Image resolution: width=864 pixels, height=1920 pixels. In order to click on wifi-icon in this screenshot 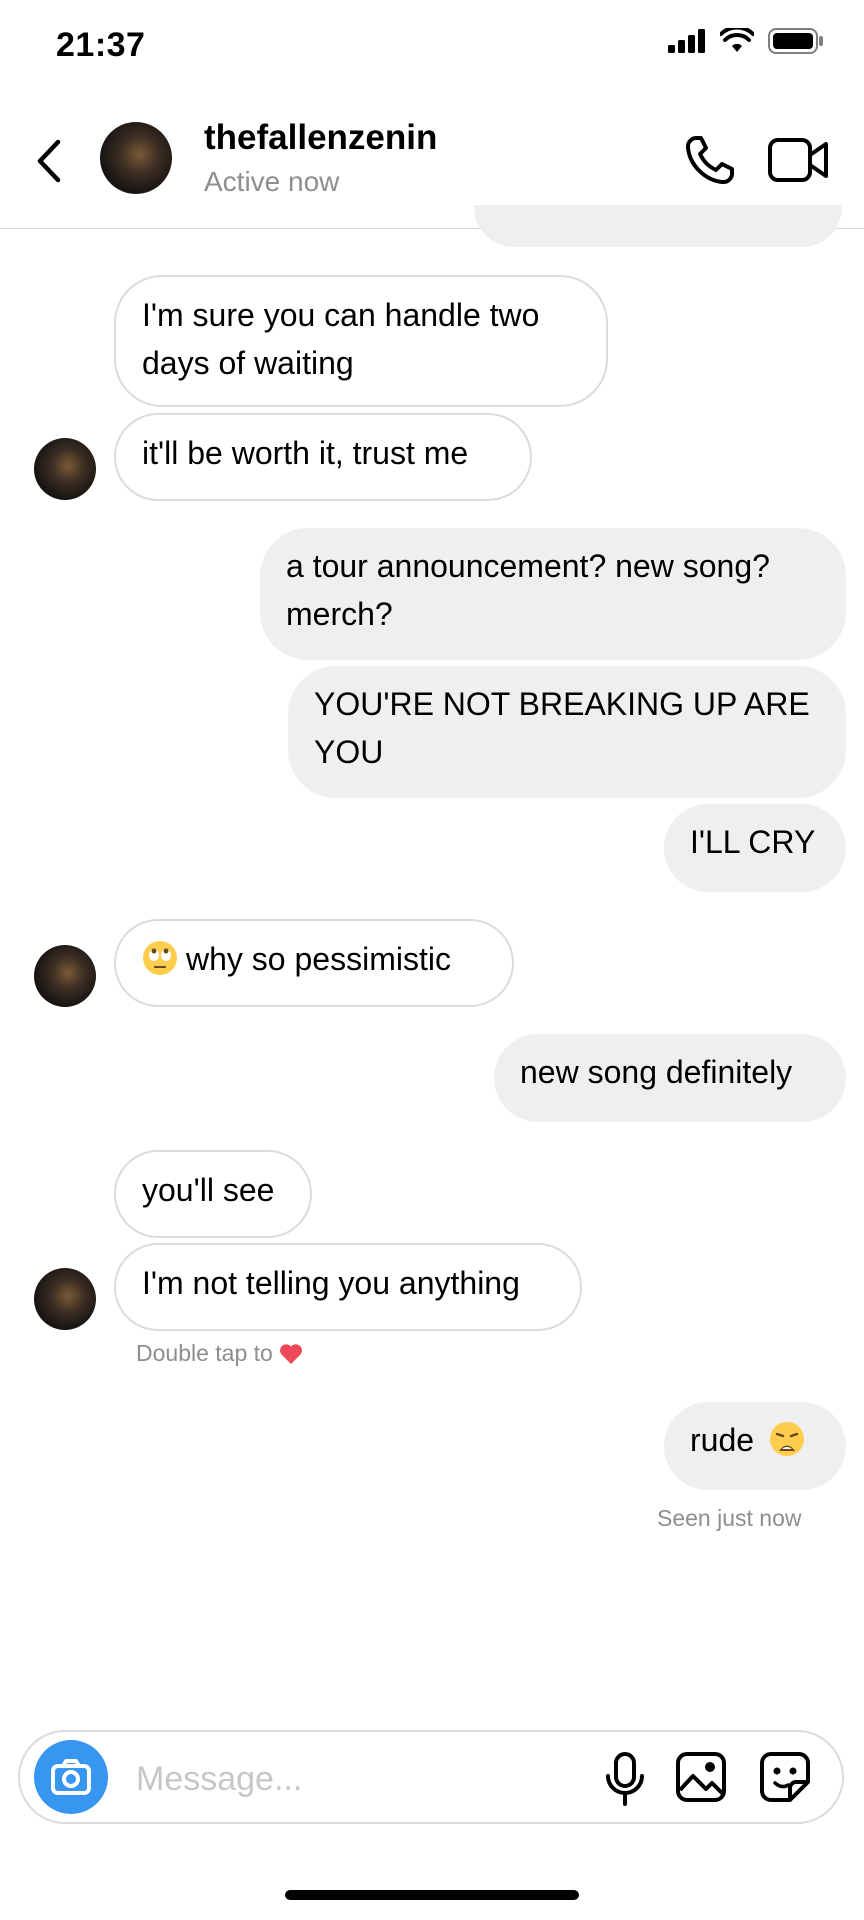, I will do `click(737, 40)`.